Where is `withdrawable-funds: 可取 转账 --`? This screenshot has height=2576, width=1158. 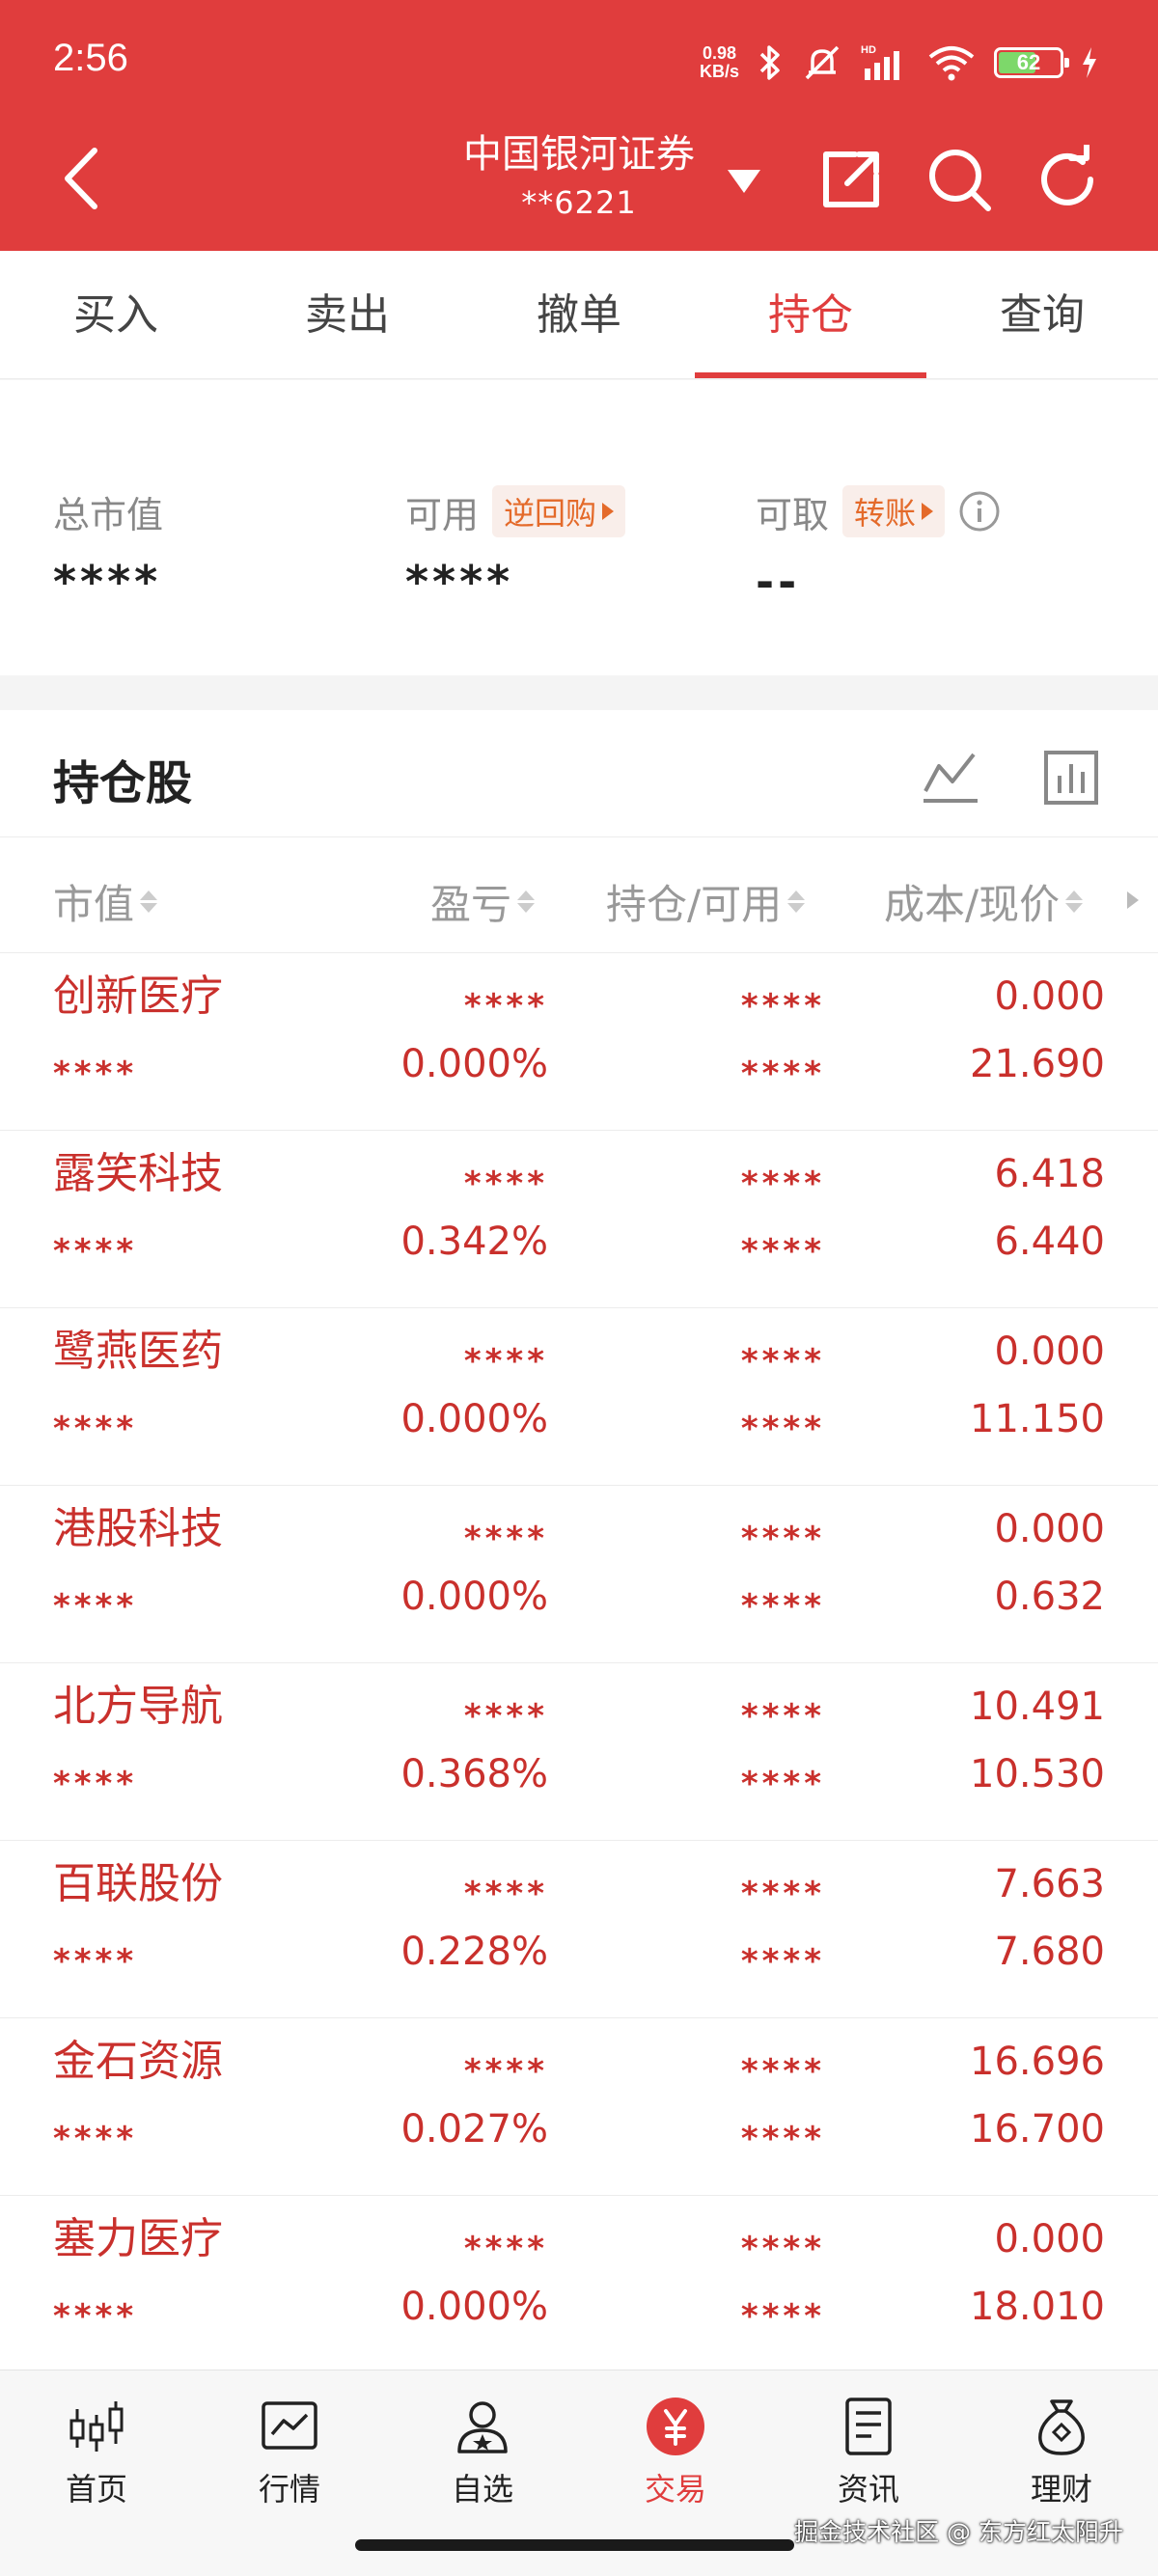 withdrawable-funds: 可取 转账 -- is located at coordinates (878, 545).